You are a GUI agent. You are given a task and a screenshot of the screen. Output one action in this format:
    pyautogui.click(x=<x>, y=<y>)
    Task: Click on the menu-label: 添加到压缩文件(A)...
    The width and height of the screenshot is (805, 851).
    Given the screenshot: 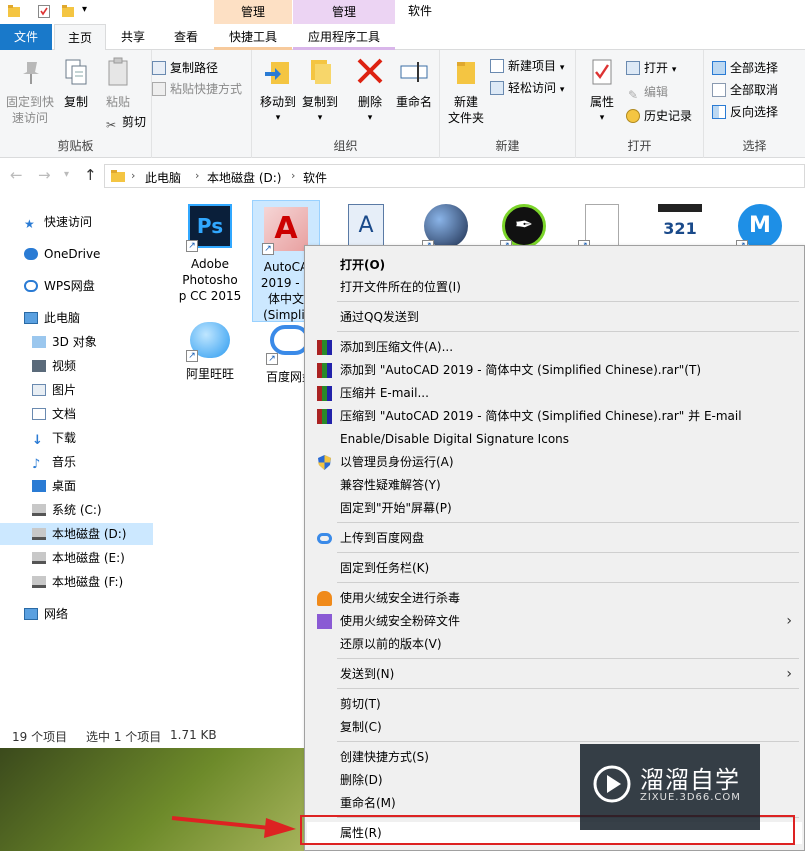 What is the action you would take?
    pyautogui.click(x=397, y=347)
    